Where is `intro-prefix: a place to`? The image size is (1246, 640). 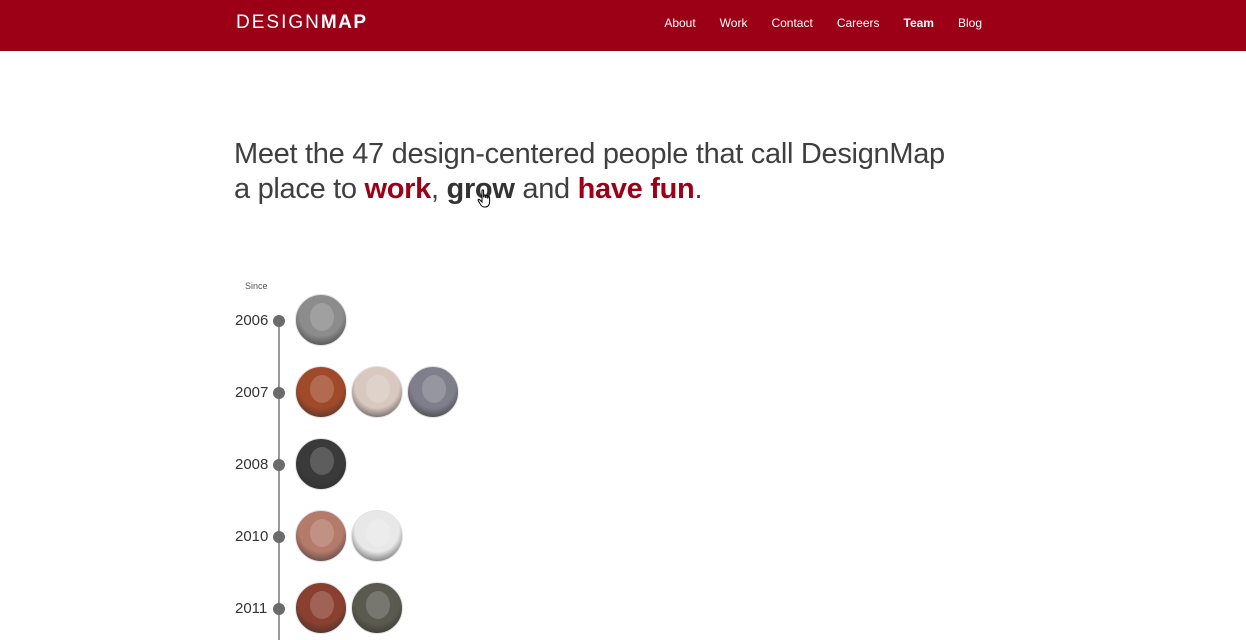
intro-prefix: a place to is located at coordinates (299, 189).